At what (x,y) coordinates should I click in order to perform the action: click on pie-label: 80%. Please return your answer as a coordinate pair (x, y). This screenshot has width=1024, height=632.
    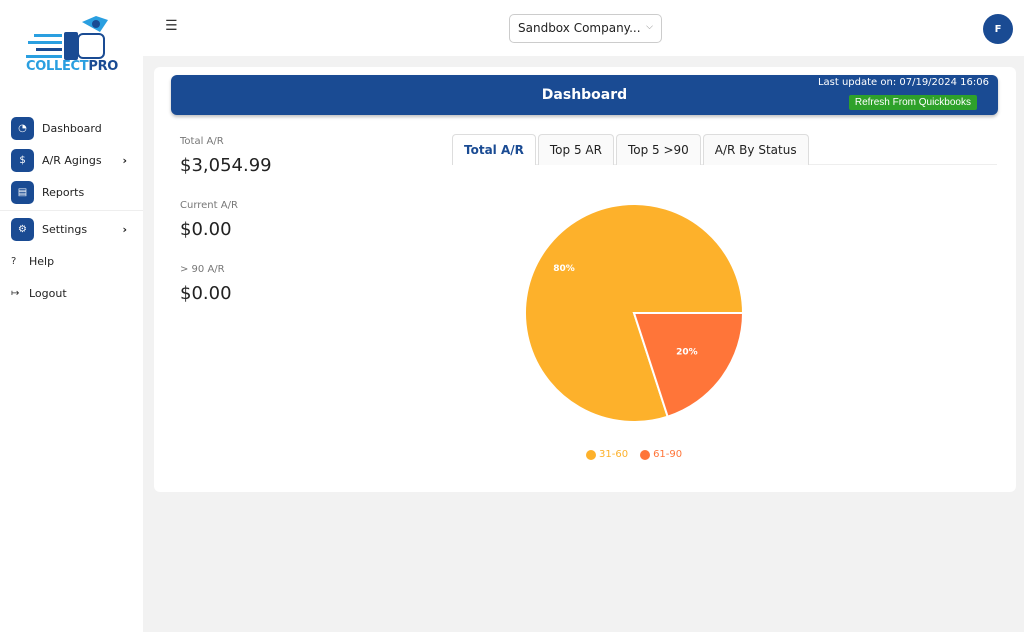
    Looking at the image, I should click on (564, 269).